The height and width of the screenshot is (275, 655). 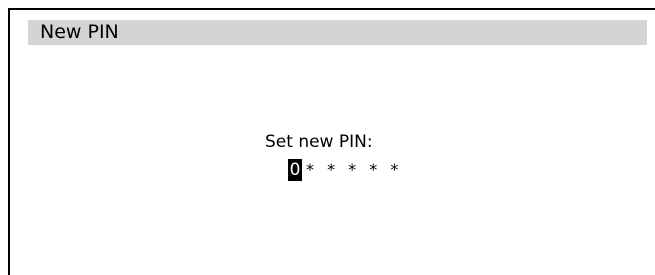 I want to click on pin-entry-field: 0 * * * * *, so click(x=345, y=170).